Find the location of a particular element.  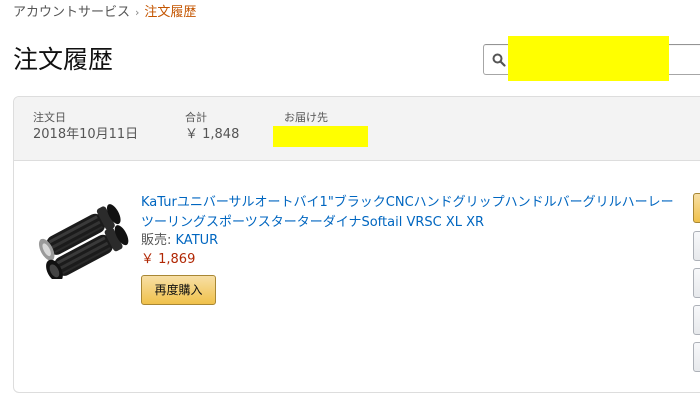

order-date: 注文日 2018年10月11日 is located at coordinates (85, 127).